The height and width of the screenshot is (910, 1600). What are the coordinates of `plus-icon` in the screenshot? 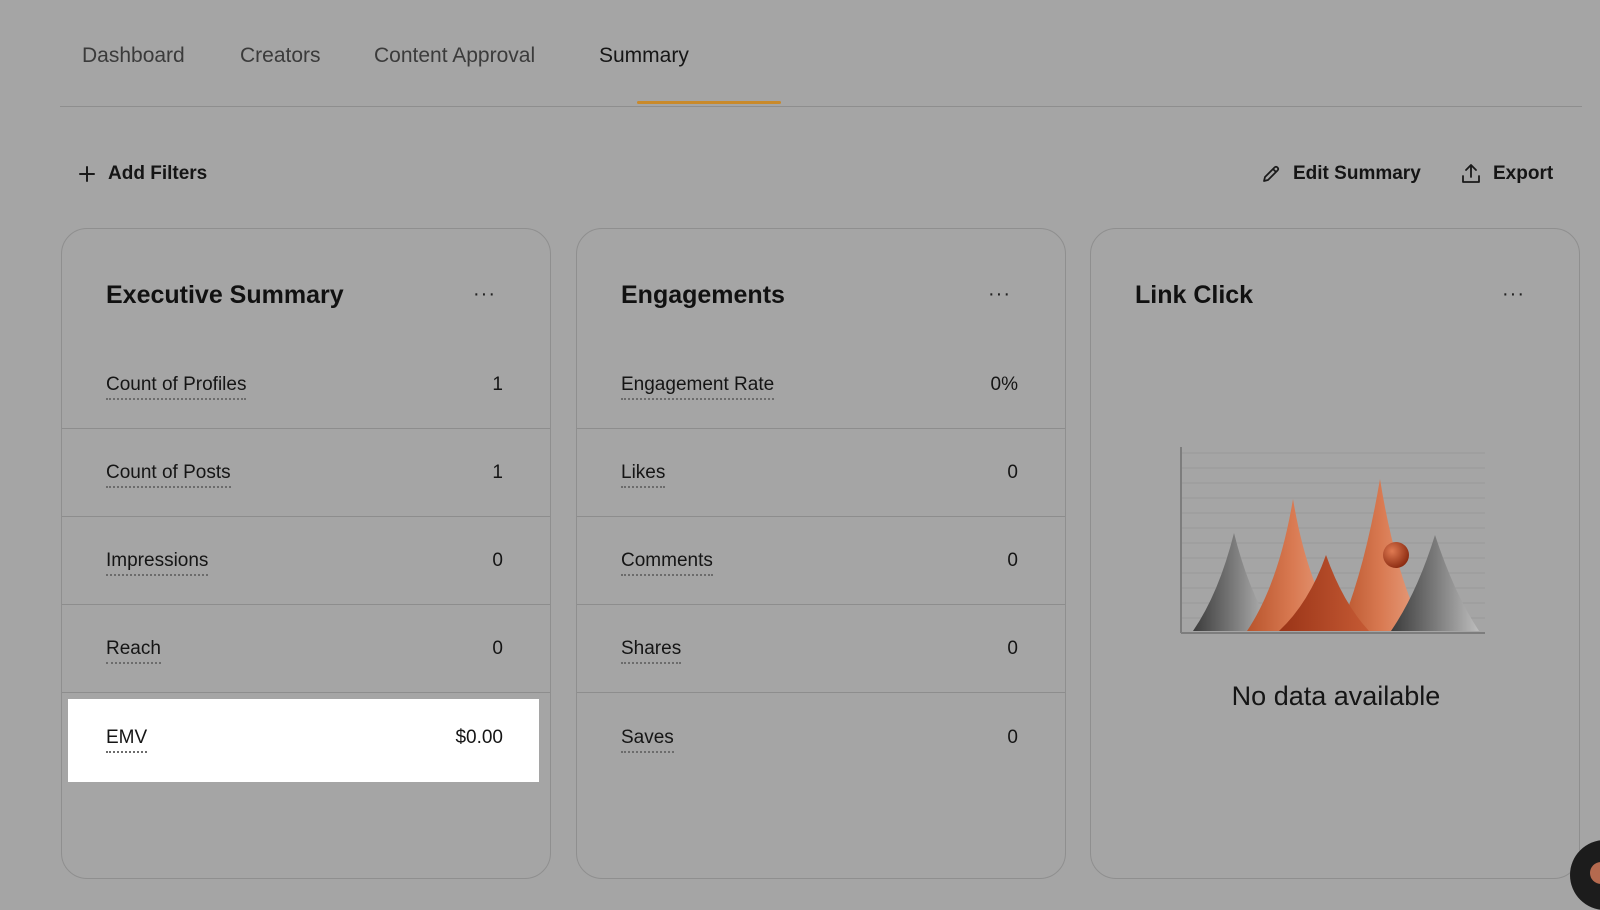 It's located at (87, 174).